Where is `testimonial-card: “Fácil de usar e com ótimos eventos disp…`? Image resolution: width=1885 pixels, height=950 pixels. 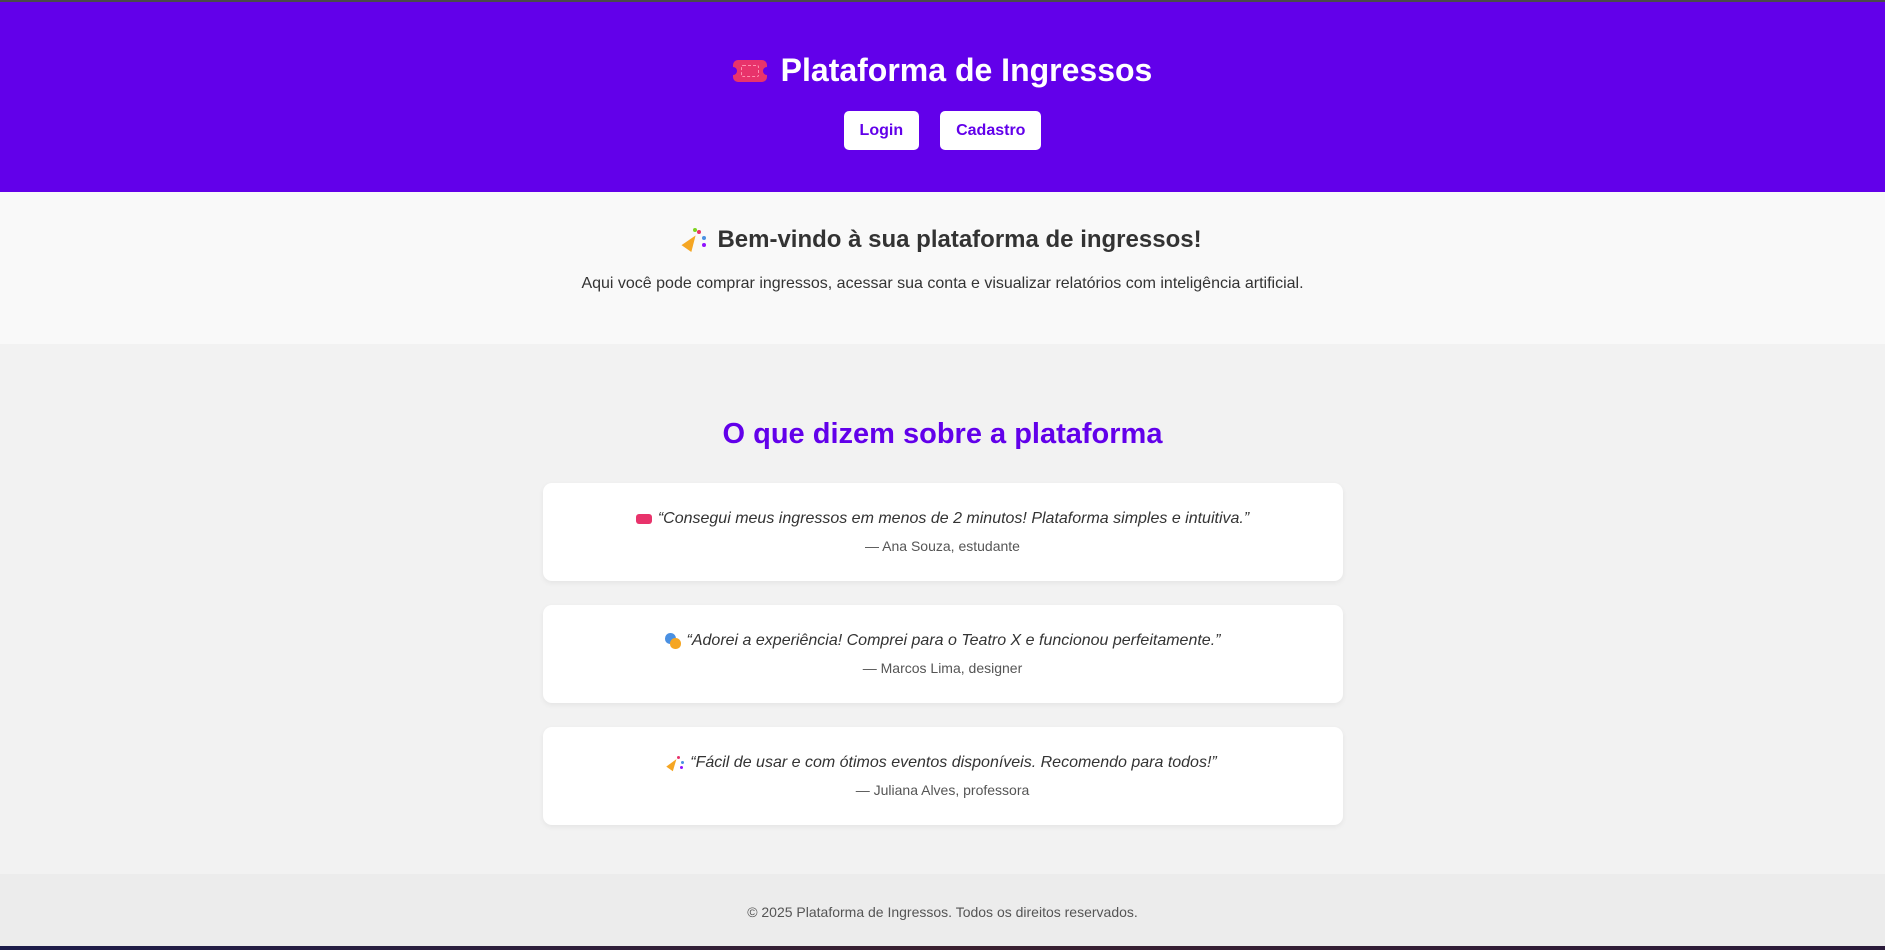 testimonial-card: “Fácil de usar e com ótimos eventos disp… is located at coordinates (942, 776).